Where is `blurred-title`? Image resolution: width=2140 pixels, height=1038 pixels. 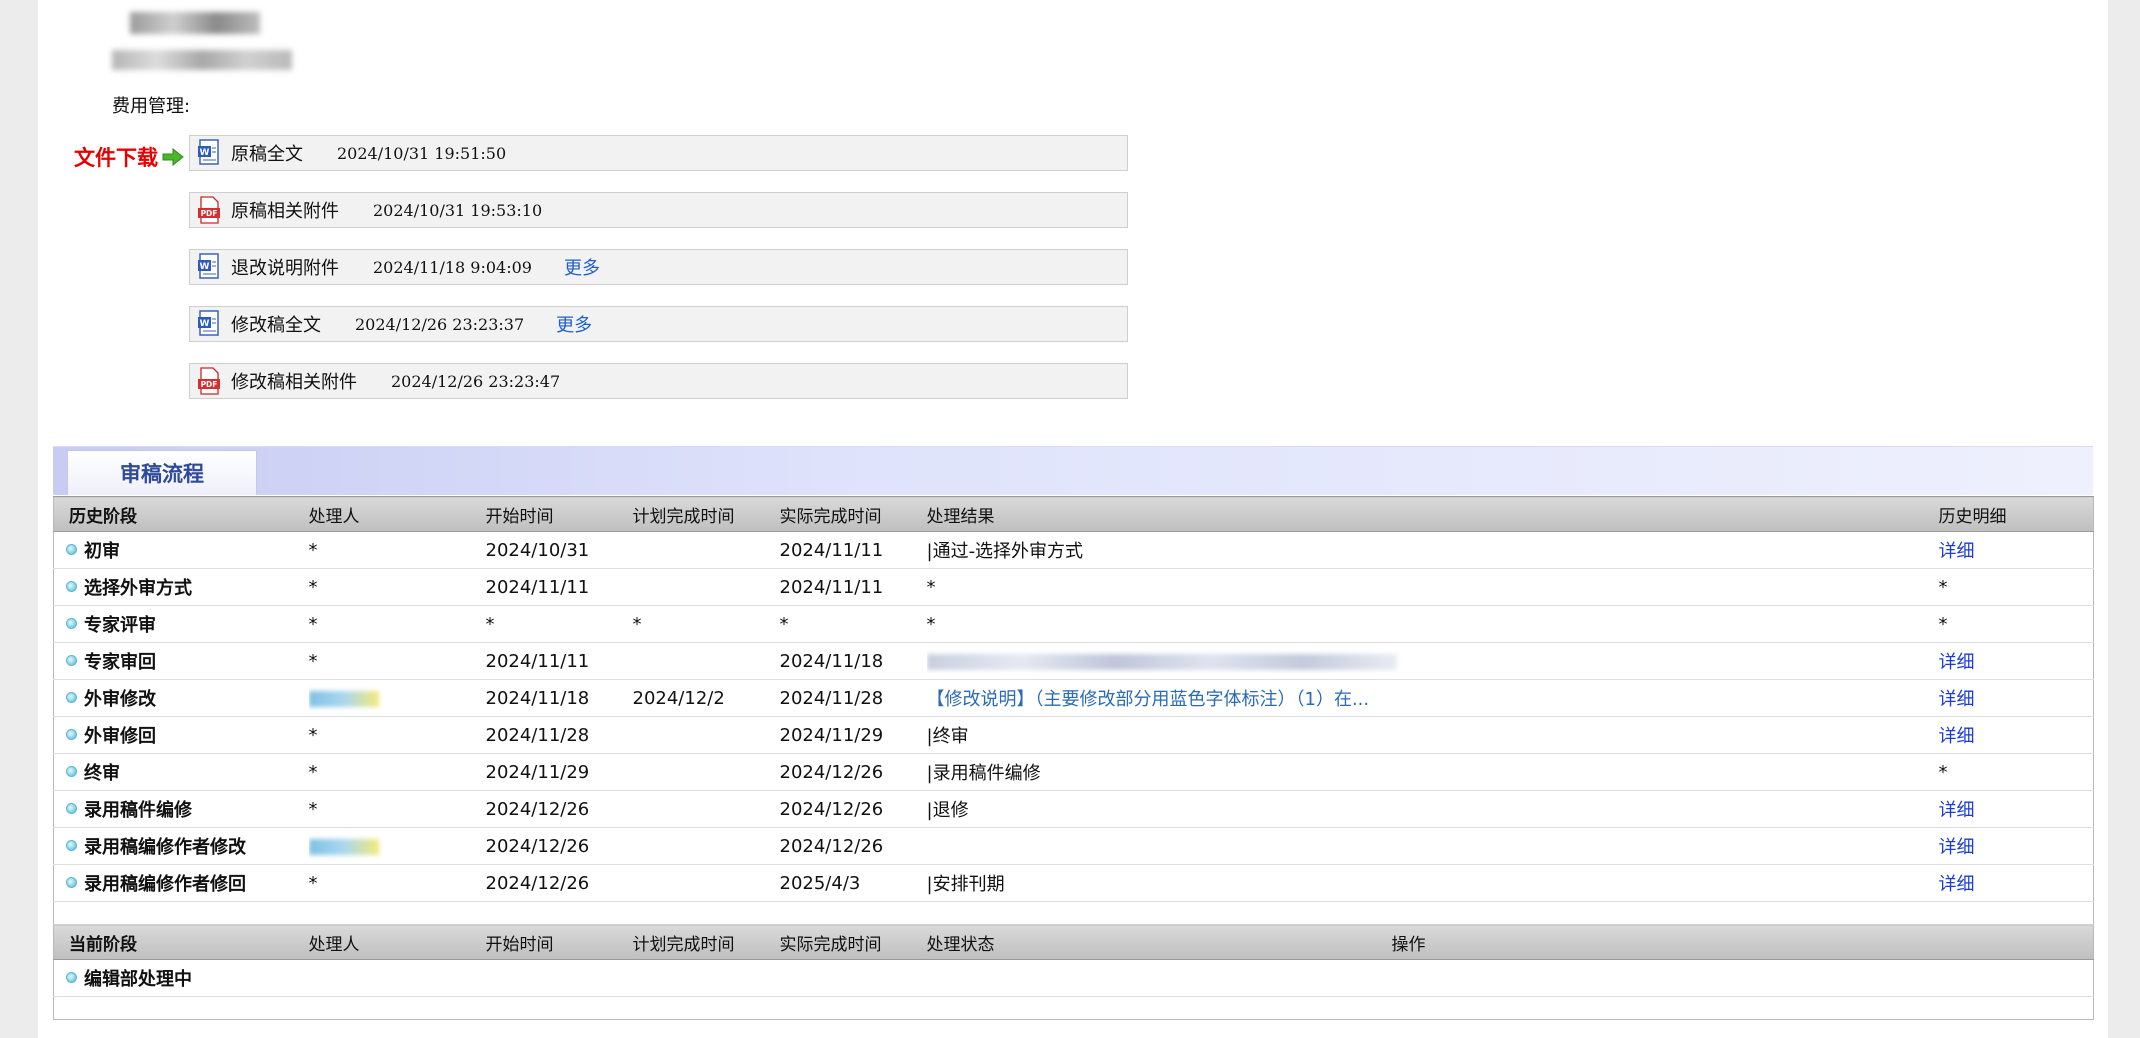 blurred-title is located at coordinates (195, 23).